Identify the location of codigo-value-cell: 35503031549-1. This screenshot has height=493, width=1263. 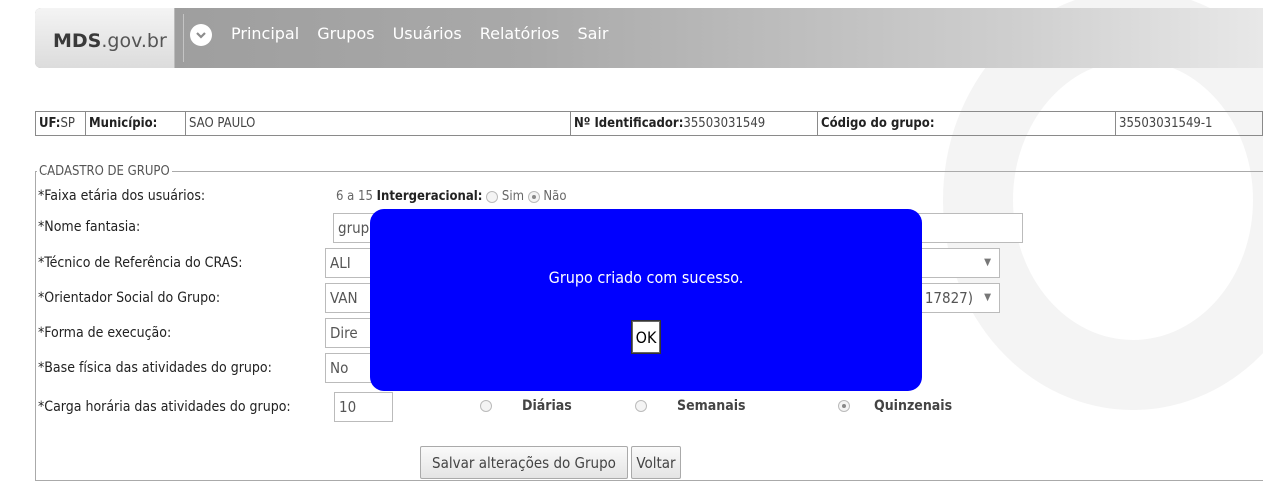
(1189, 123).